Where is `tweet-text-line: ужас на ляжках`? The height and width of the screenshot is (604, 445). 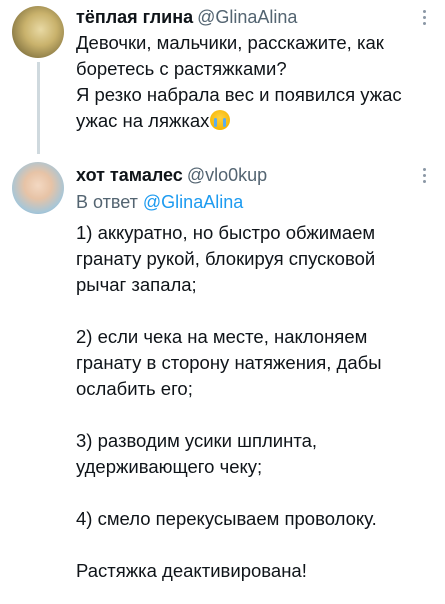 tweet-text-line: ужас на ляжках is located at coordinates (143, 120).